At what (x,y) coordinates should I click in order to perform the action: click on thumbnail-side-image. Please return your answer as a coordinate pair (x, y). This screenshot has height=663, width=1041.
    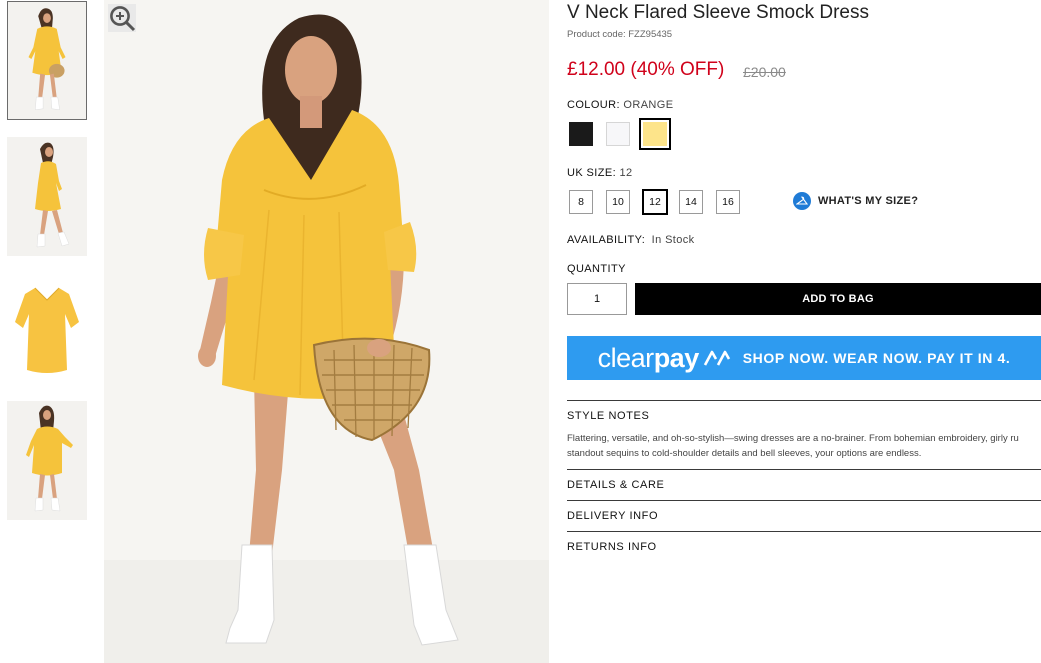
    Looking at the image, I should click on (47, 196).